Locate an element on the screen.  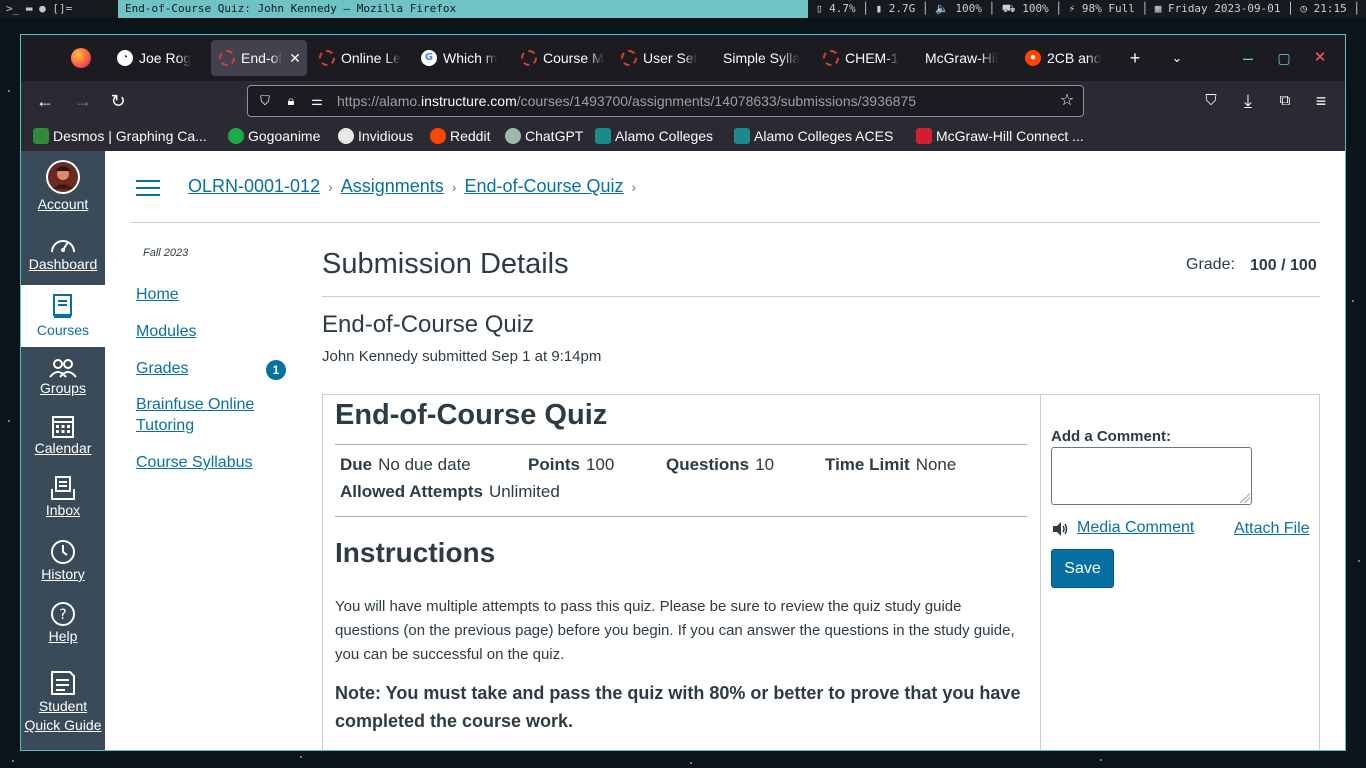
term-label: Fall 2023 is located at coordinates (166, 253).